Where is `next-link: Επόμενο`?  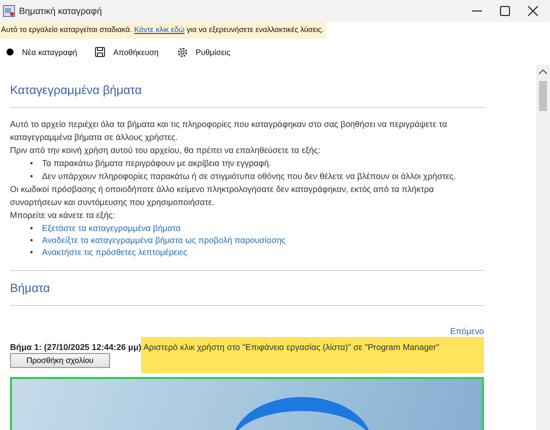 next-link: Επόμενο is located at coordinates (467, 331).